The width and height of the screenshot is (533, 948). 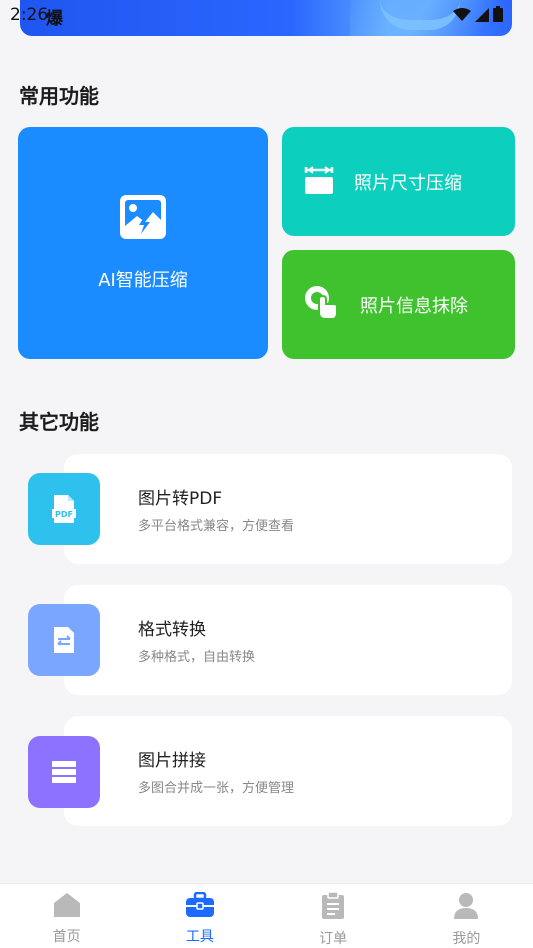 What do you see at coordinates (216, 788) in the screenshot?
I see `item-subtitle: 多图合并成一张，方便管理` at bounding box center [216, 788].